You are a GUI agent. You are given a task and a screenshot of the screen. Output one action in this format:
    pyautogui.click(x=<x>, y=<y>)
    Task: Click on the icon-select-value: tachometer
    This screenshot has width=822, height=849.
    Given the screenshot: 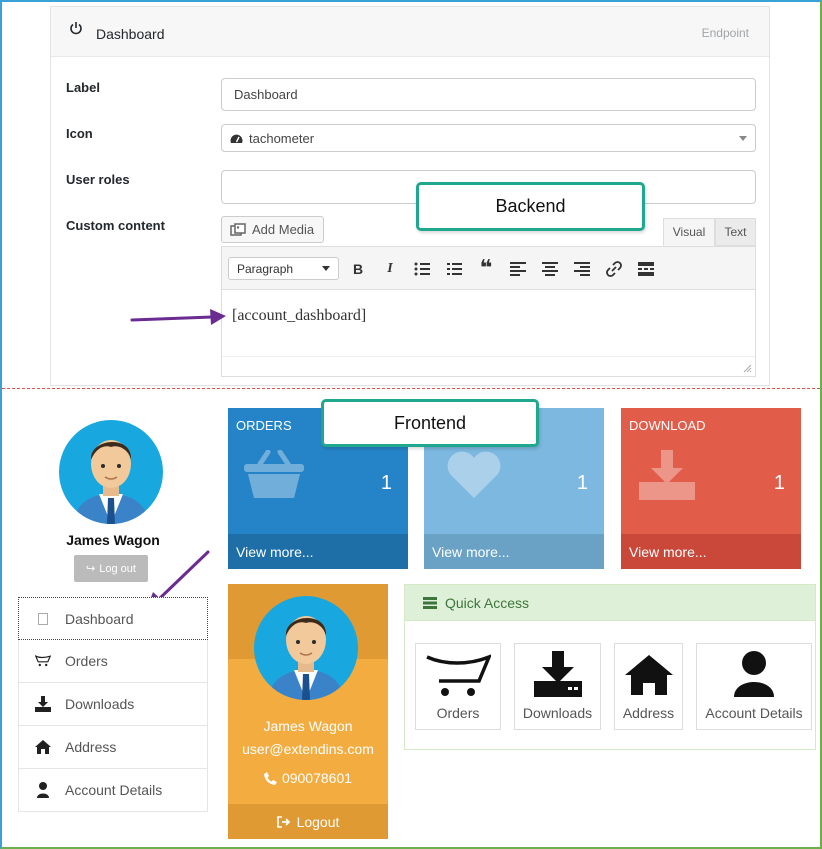 What is the action you would take?
    pyautogui.click(x=282, y=138)
    